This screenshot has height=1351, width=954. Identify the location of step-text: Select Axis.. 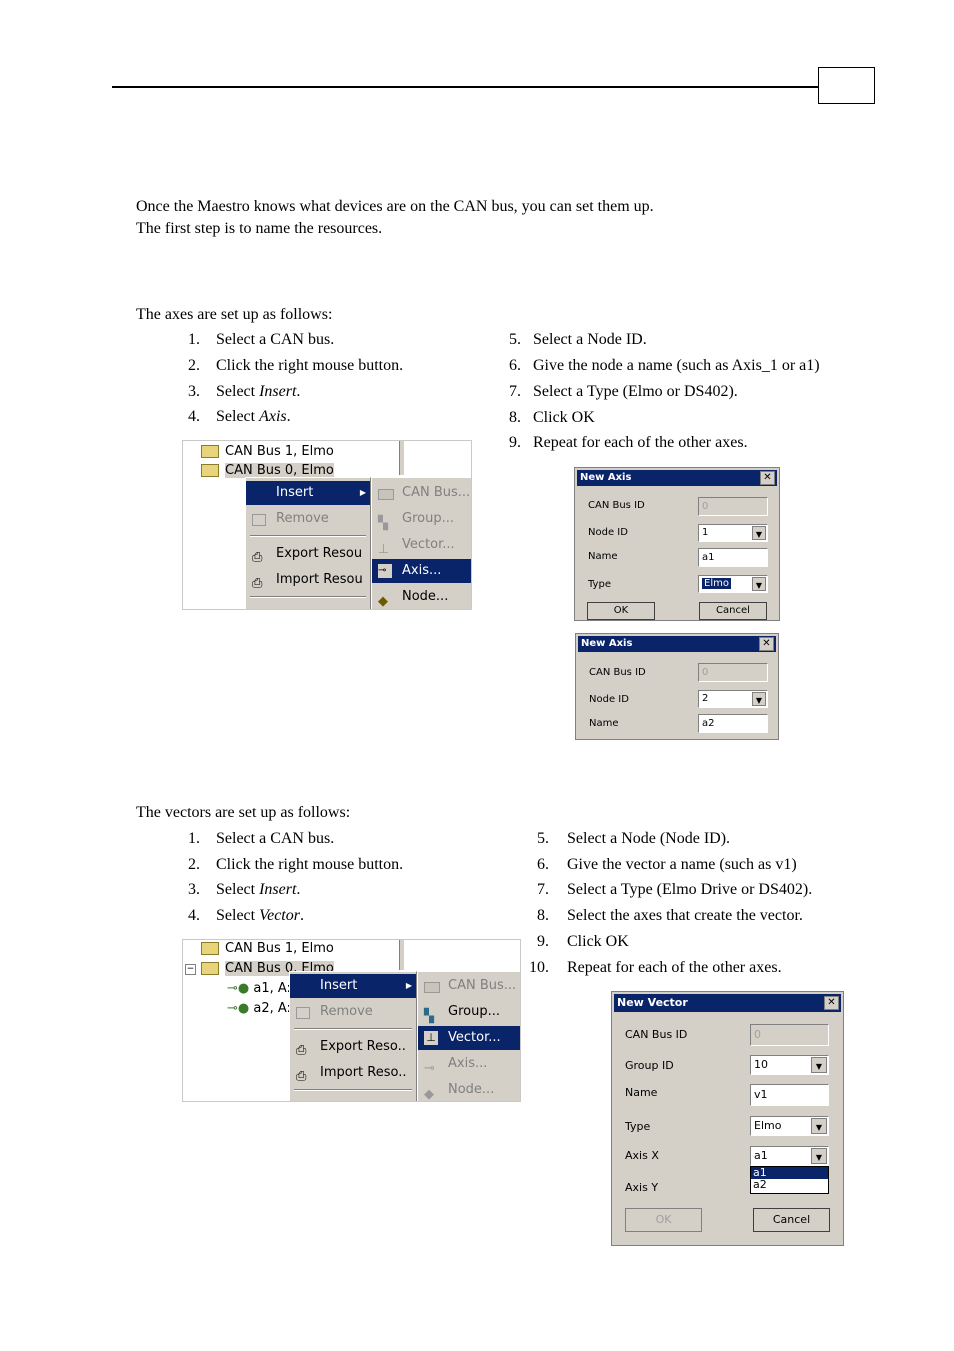
(253, 416).